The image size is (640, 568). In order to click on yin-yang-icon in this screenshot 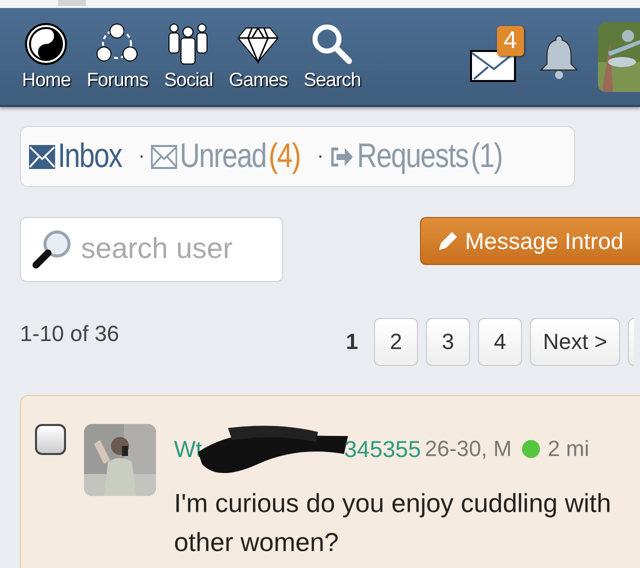, I will do `click(46, 44)`.